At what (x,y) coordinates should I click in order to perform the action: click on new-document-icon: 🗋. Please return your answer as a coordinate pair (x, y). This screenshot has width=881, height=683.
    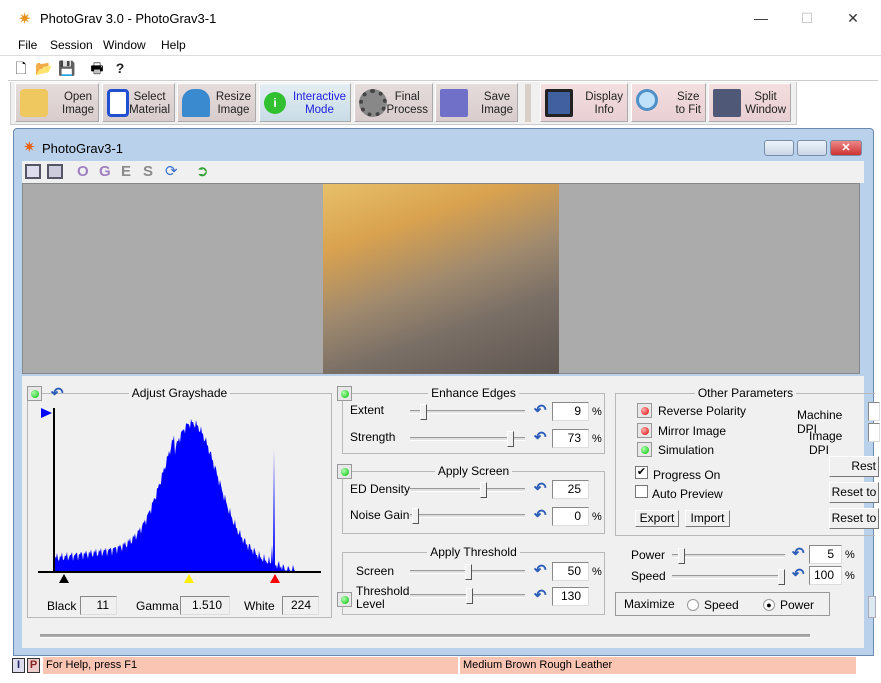
    Looking at the image, I should click on (21, 68).